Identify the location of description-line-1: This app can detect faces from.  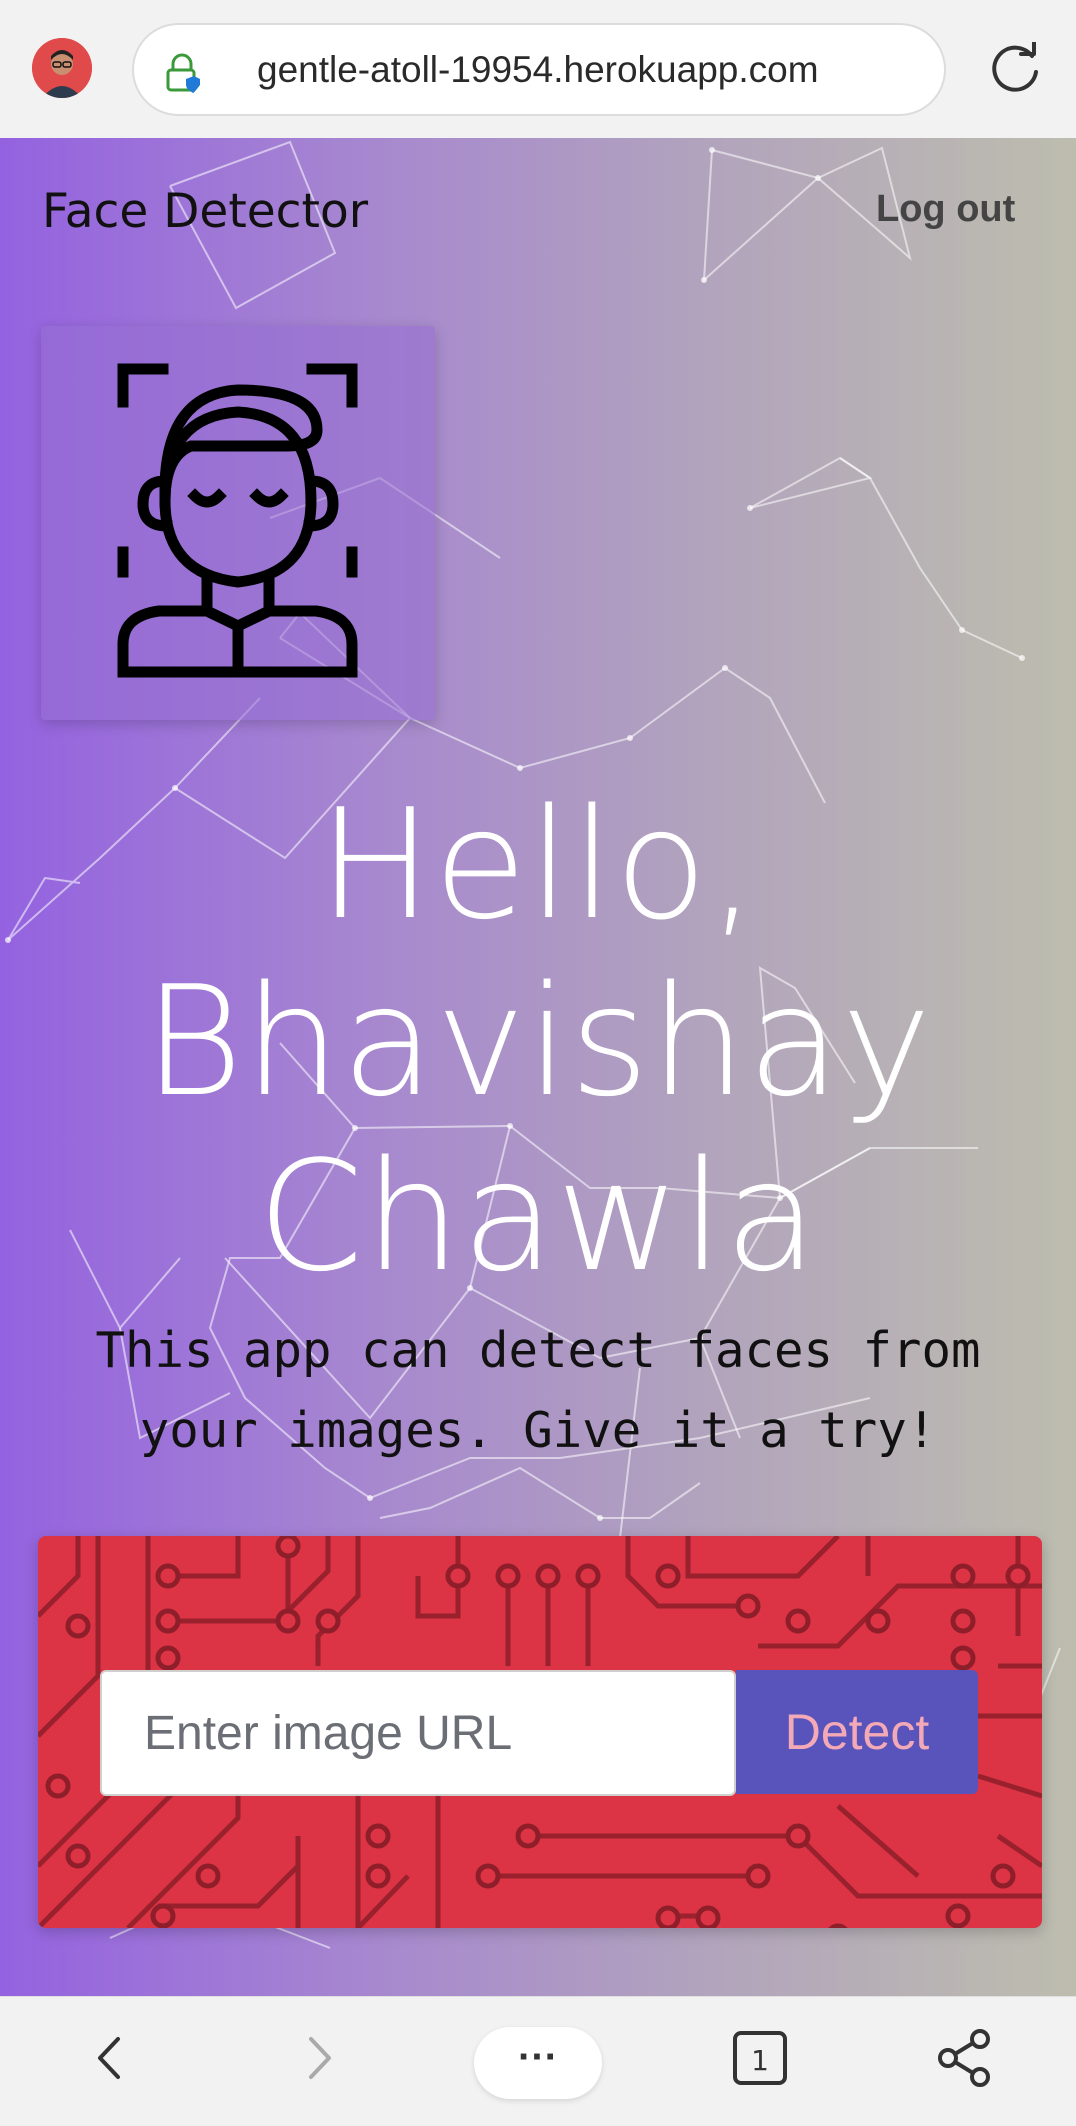
(538, 1350).